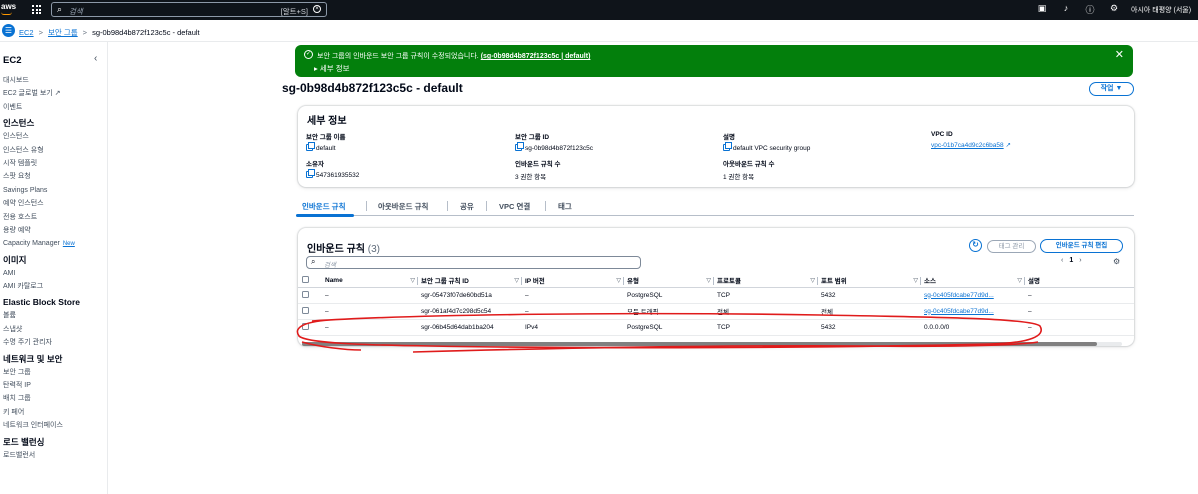  I want to click on table-cell-proto: TCP, so click(765, 295).